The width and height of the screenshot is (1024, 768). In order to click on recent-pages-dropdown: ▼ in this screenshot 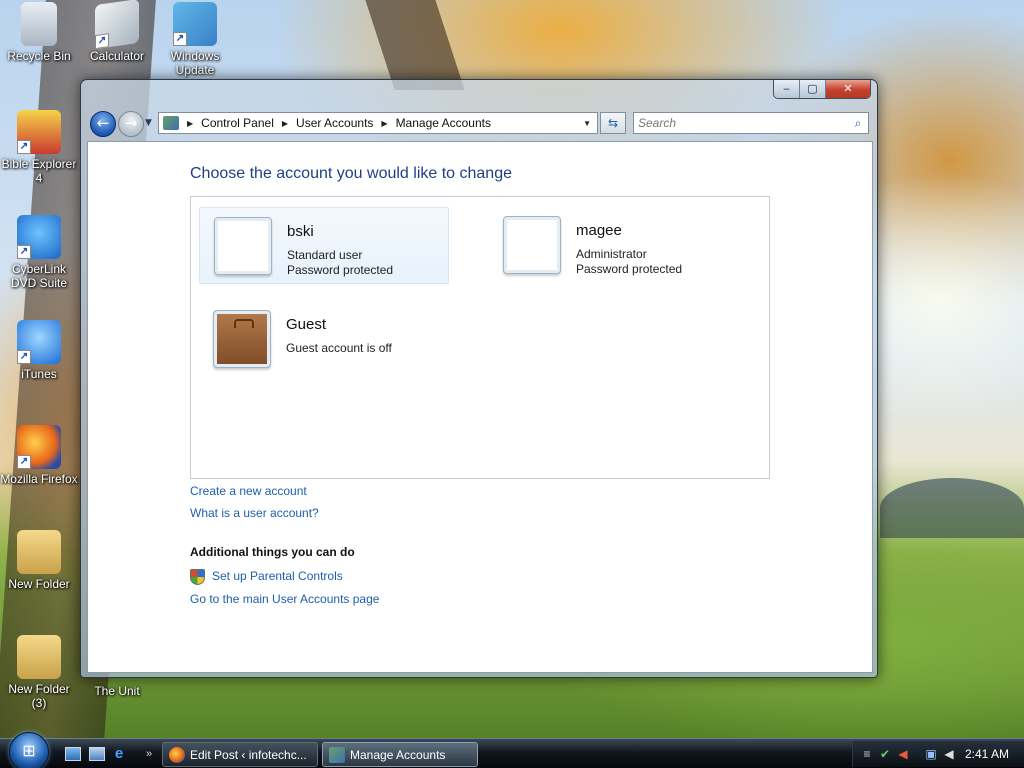, I will do `click(148, 123)`.